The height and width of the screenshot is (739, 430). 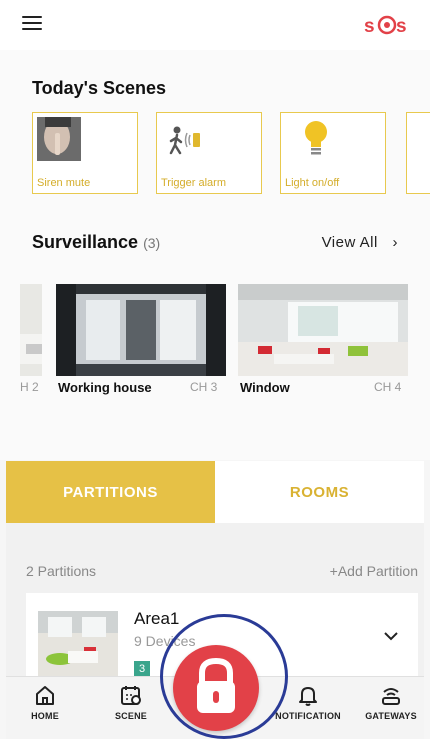 I want to click on camera-thumbnail-ch2, so click(x=31, y=330).